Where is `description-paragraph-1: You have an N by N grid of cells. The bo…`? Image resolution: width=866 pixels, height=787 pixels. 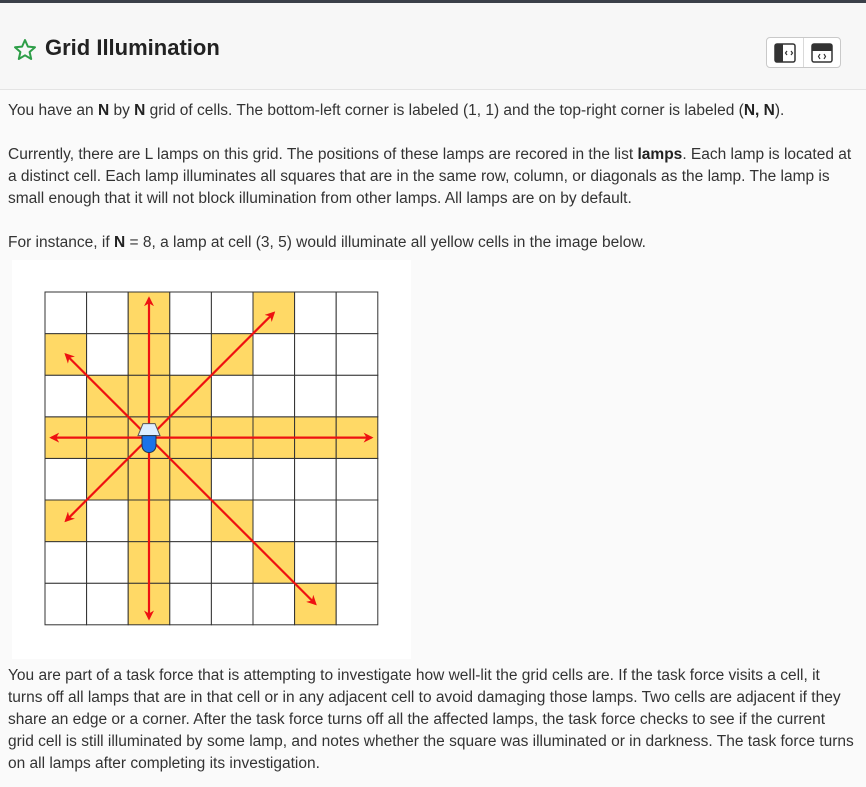
description-paragraph-1: You have an N by N grid of cells. The bo… is located at coordinates (396, 110).